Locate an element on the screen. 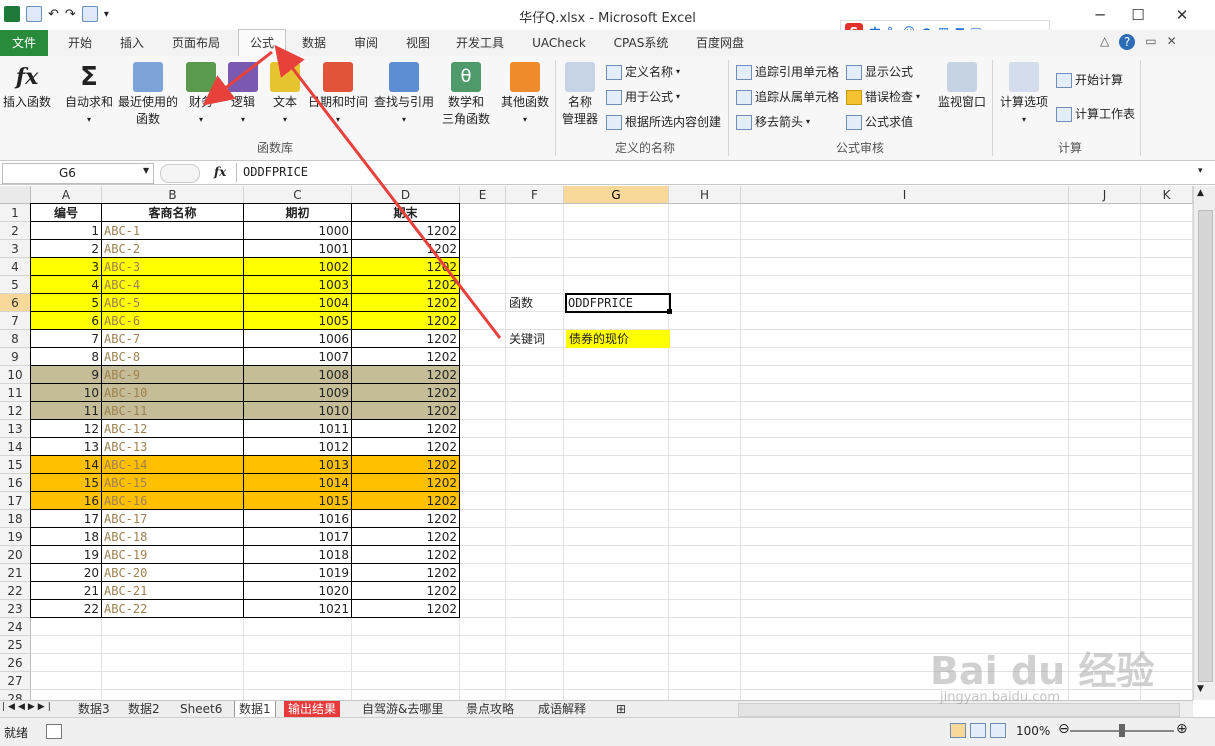  sheet-tab-6: 景点攻略 is located at coordinates (490, 709).